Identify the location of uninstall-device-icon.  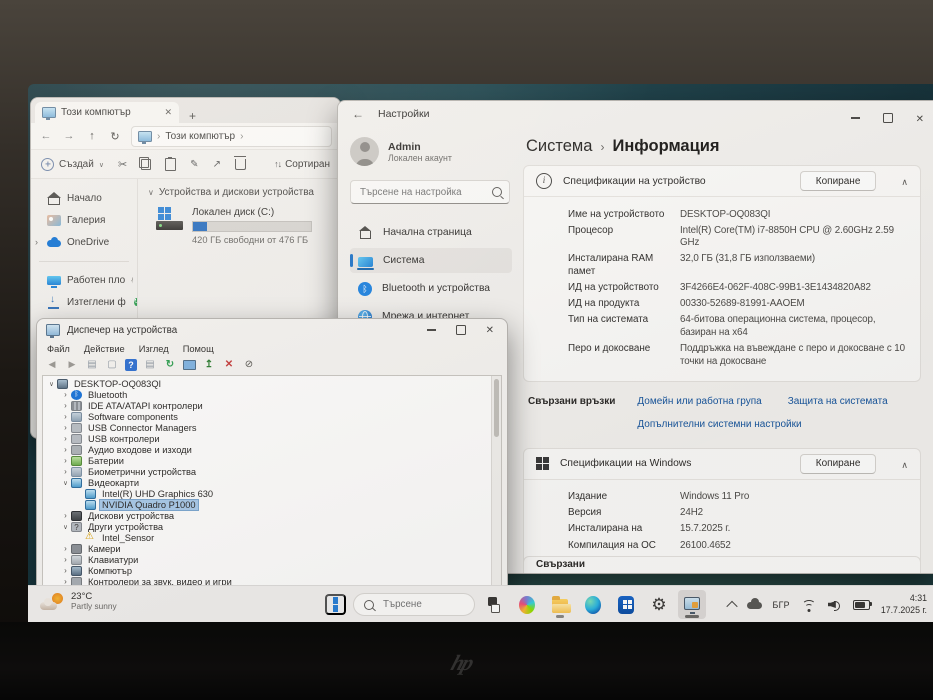
(229, 364).